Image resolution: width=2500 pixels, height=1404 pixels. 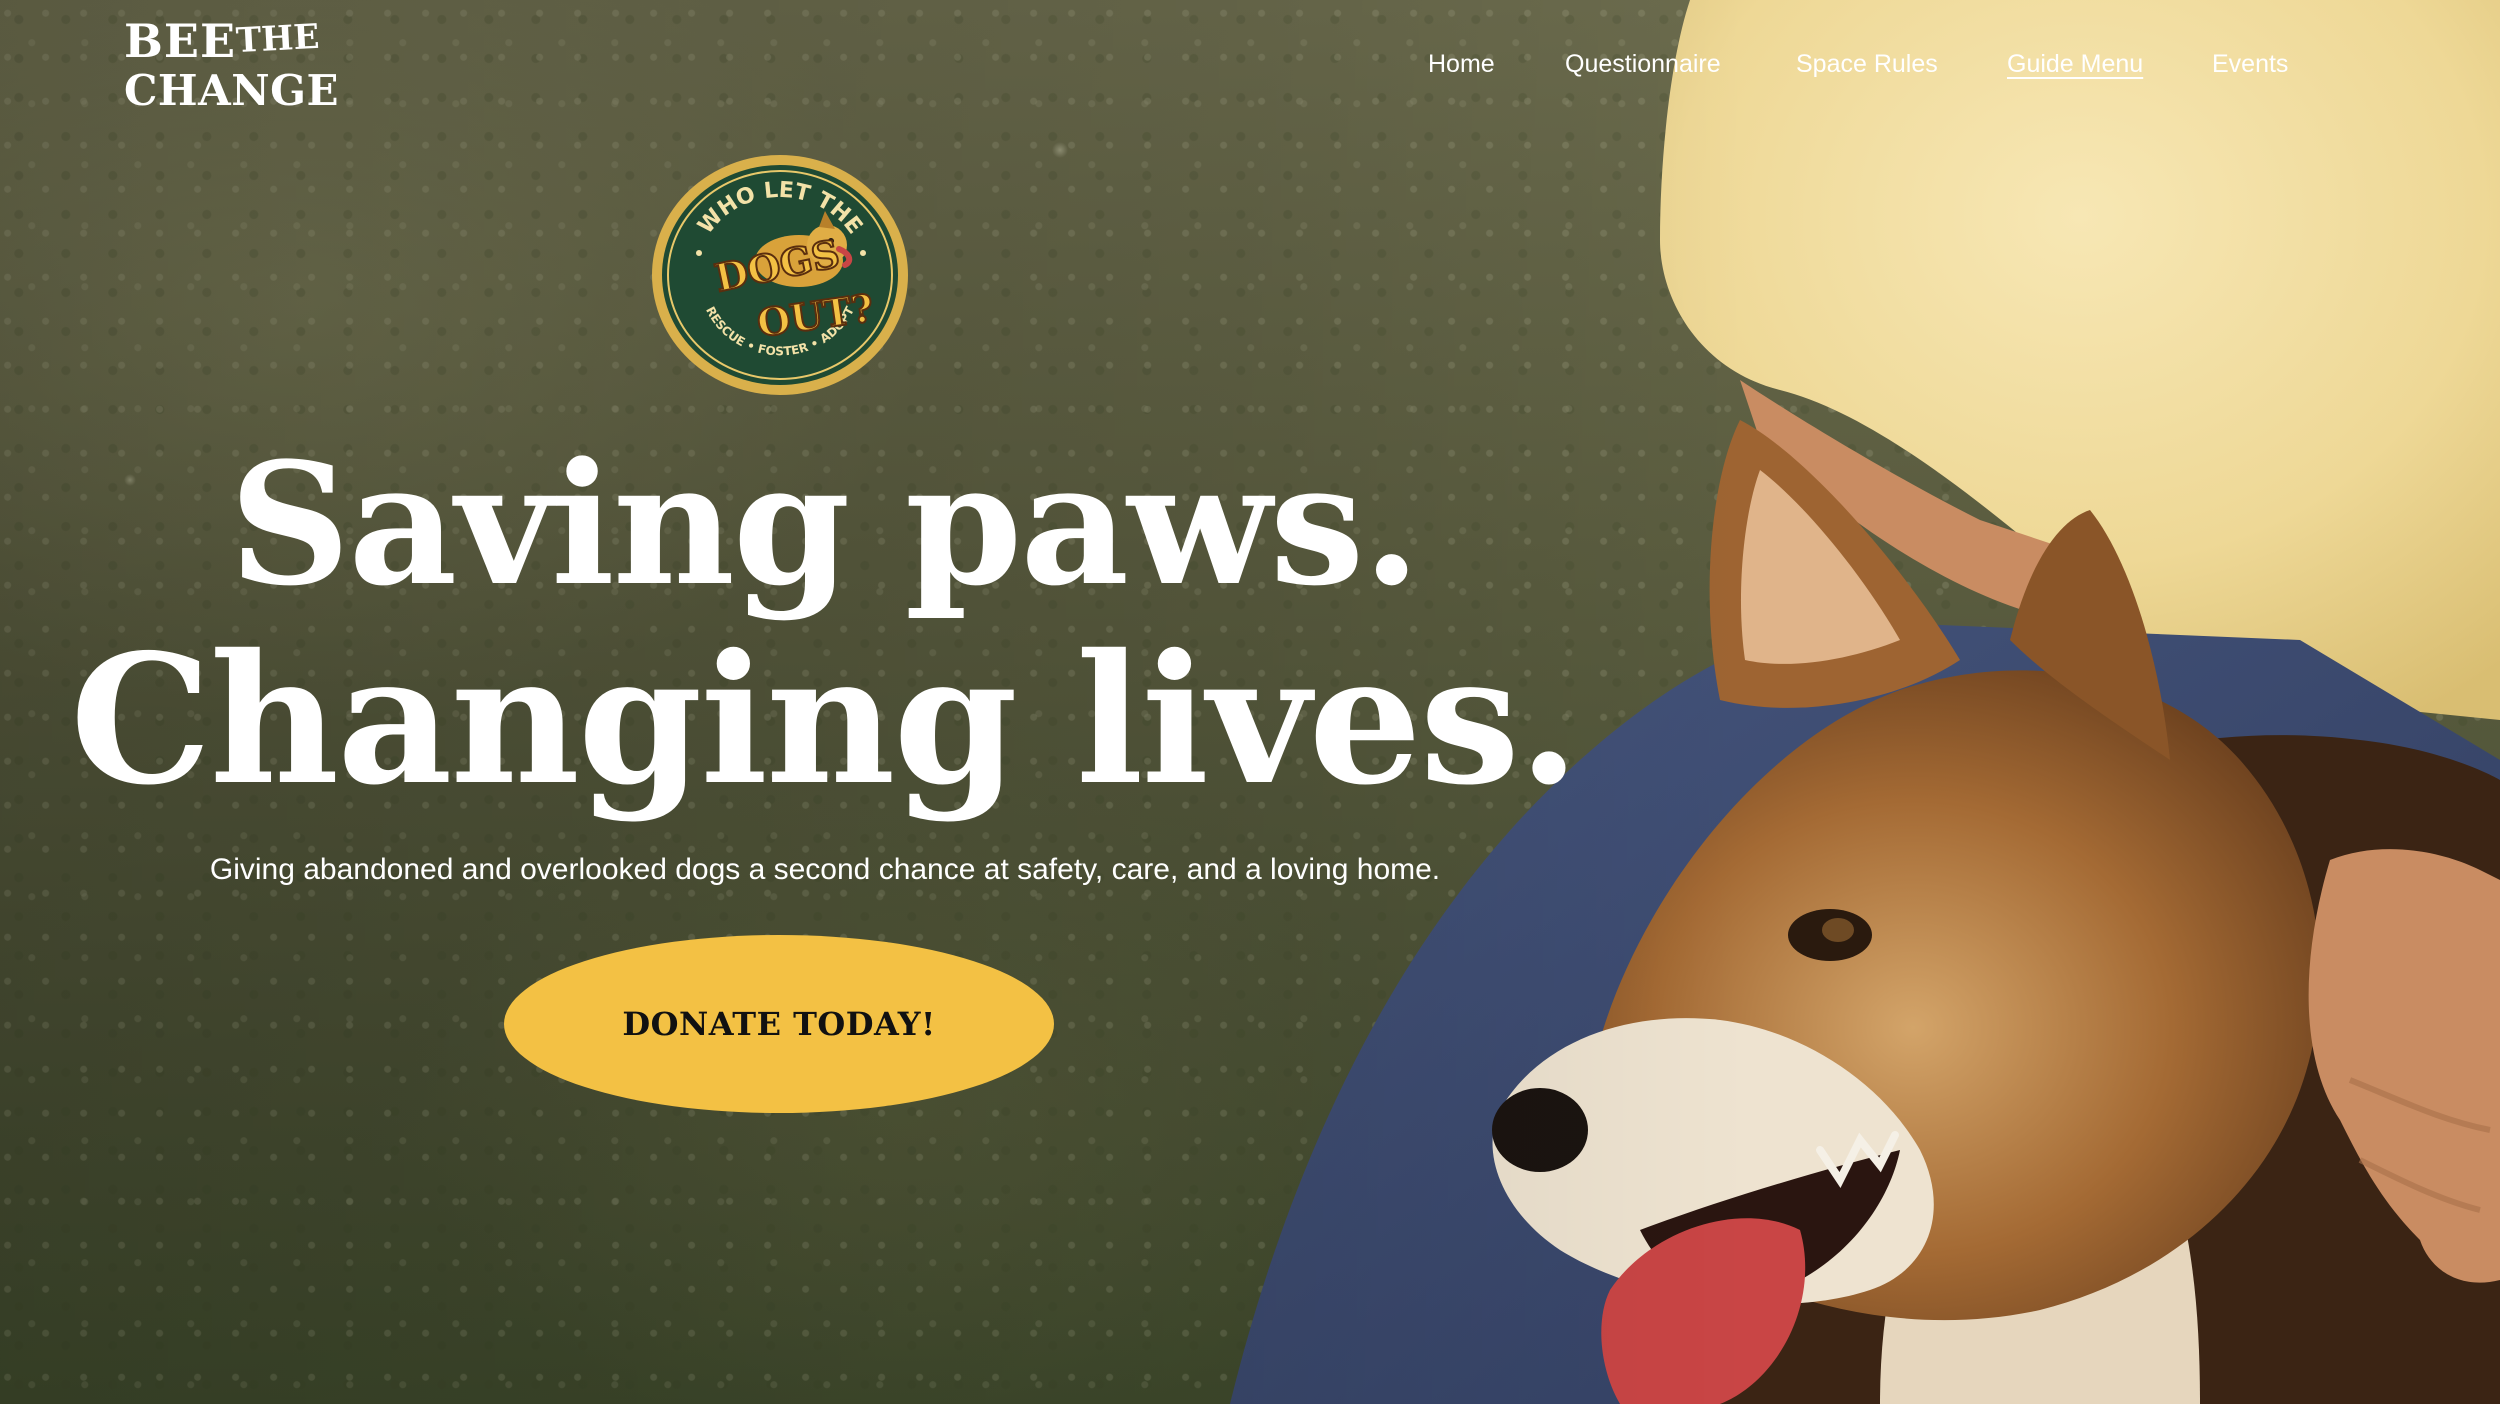 What do you see at coordinates (1461, 64) in the screenshot?
I see `nav-home: Home` at bounding box center [1461, 64].